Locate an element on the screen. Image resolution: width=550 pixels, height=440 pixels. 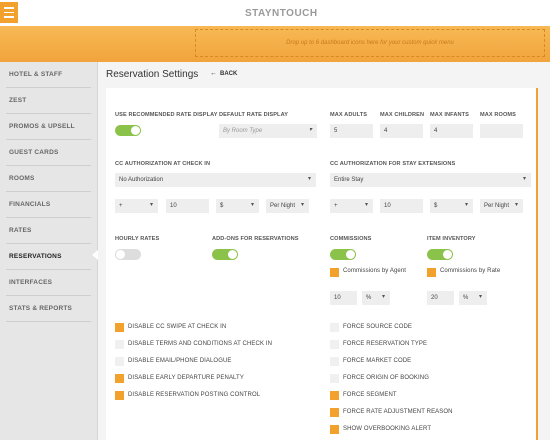
sidebar-item-promos-upsell: PROMOS & UPSELL is located at coordinates (48, 127).